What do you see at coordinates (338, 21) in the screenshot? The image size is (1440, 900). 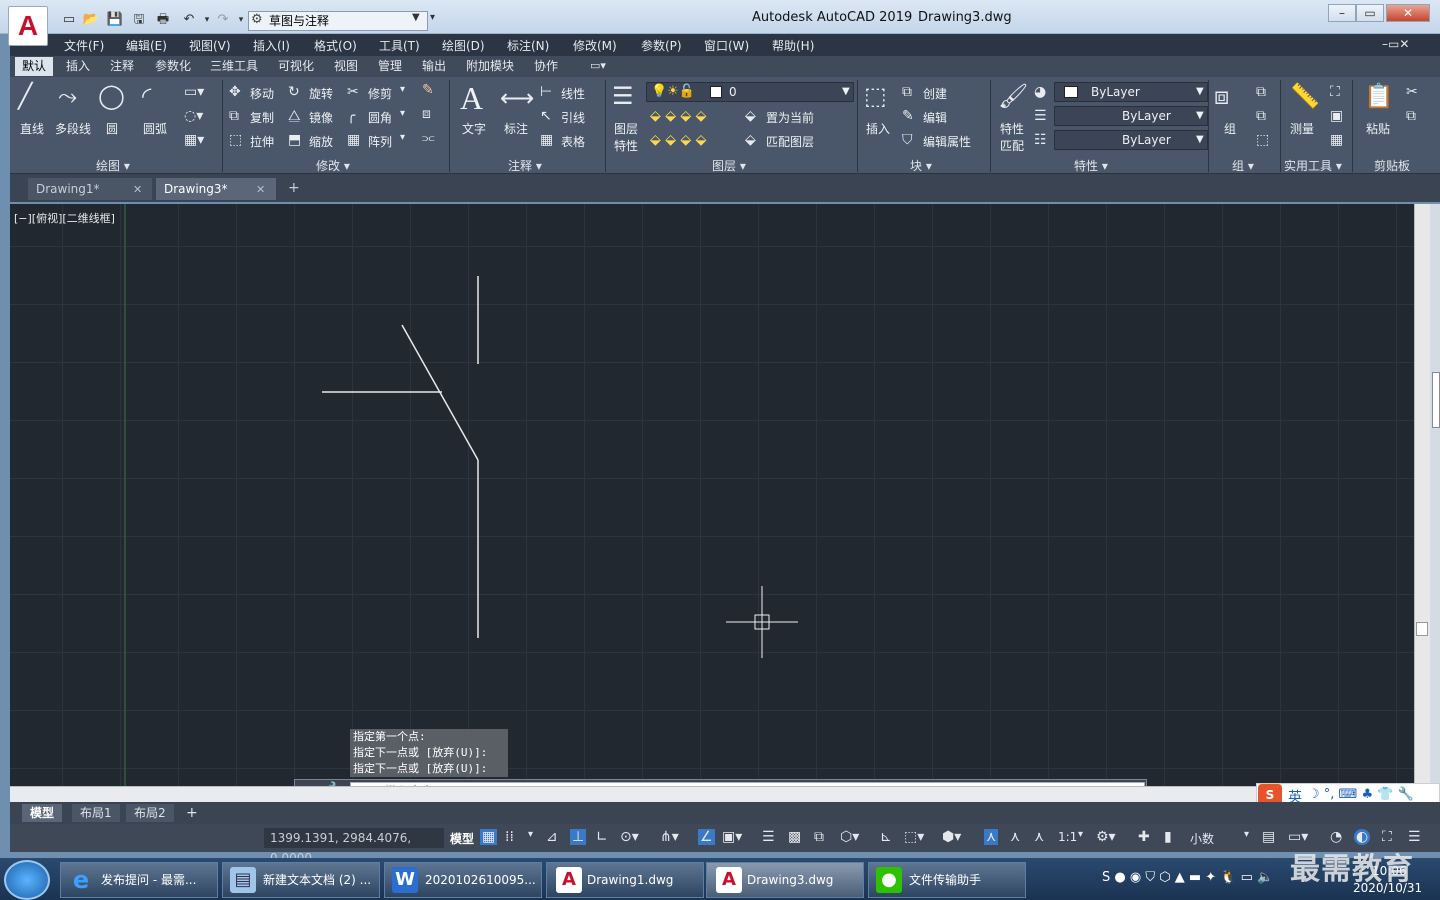 I see `workspace-selector: 草图与注释` at bounding box center [338, 21].